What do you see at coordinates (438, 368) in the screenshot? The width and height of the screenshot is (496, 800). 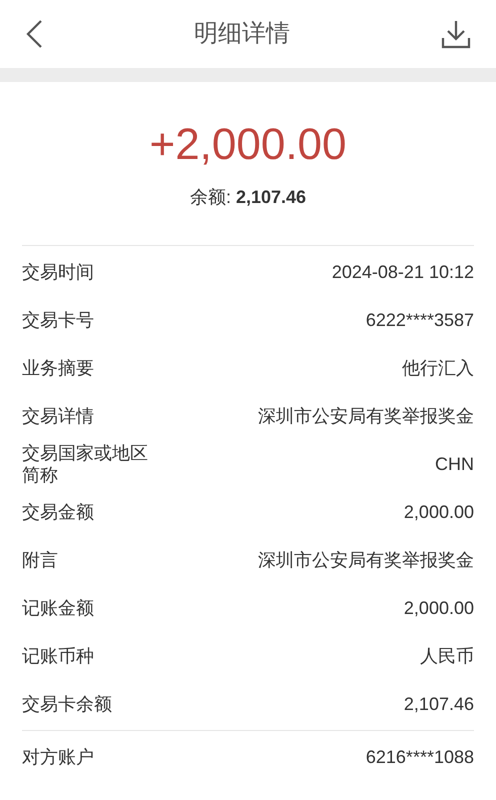 I see `field-value: 他行汇入` at bounding box center [438, 368].